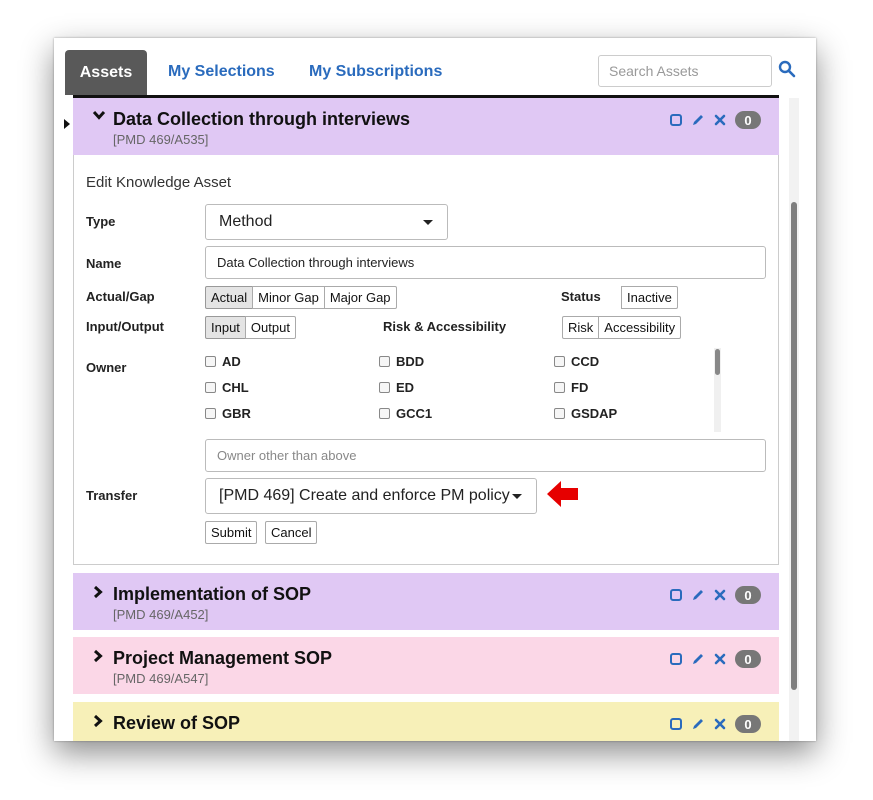  What do you see at coordinates (112, 495) in the screenshot?
I see `transfer-label: Transfer` at bounding box center [112, 495].